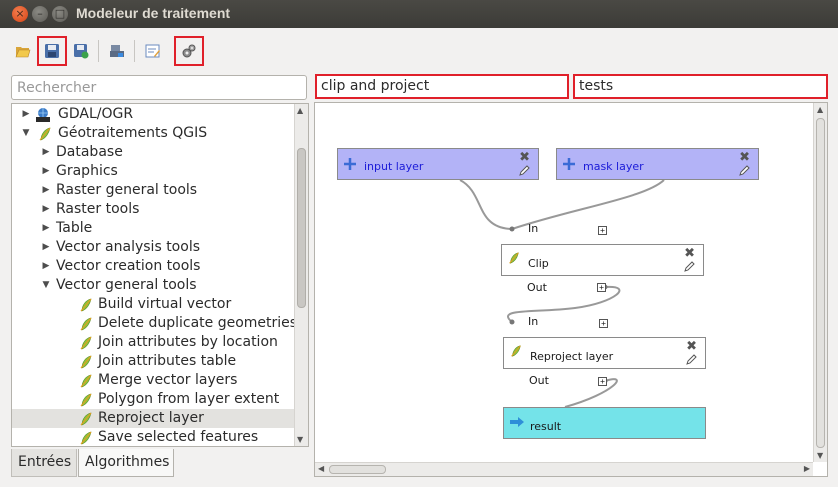 Image resolution: width=838 pixels, height=487 pixels. Describe the element at coordinates (153, 152) in the screenshot. I see `tree-group-database: ▶ Database` at that location.